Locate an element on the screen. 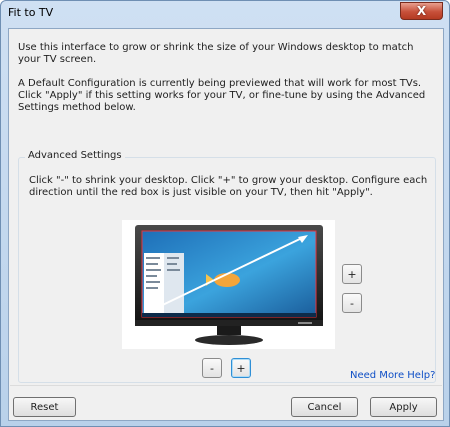  advanced-settings-label: Advanced Settings is located at coordinates (75, 155).